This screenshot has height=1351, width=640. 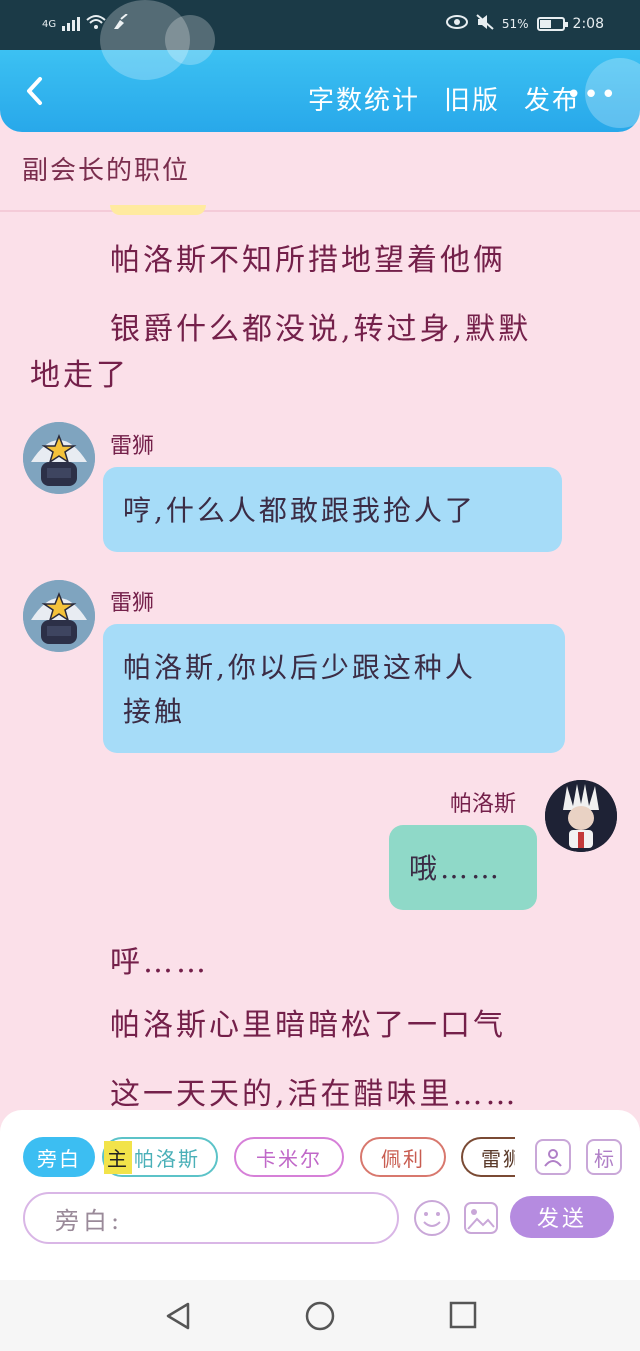 I want to click on clock: 2:08, so click(x=588, y=24).